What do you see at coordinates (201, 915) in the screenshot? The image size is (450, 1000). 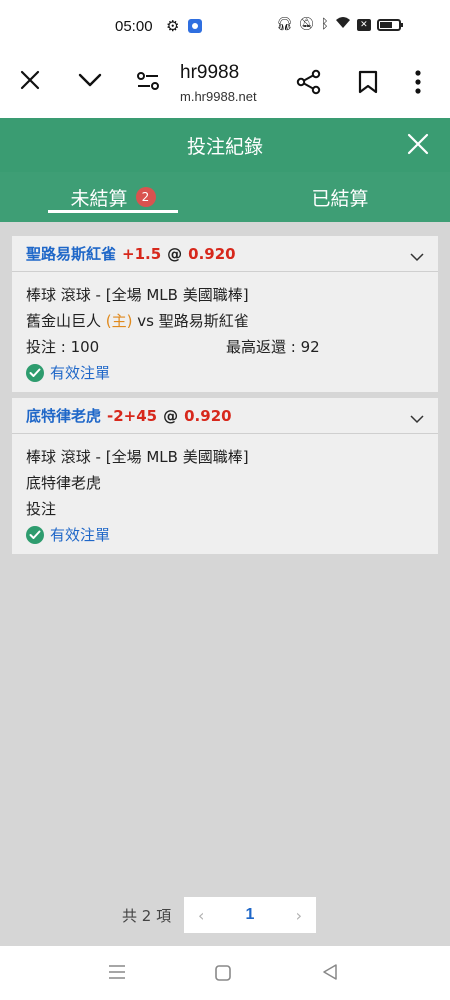 I see `prev-page-button: ‹` at bounding box center [201, 915].